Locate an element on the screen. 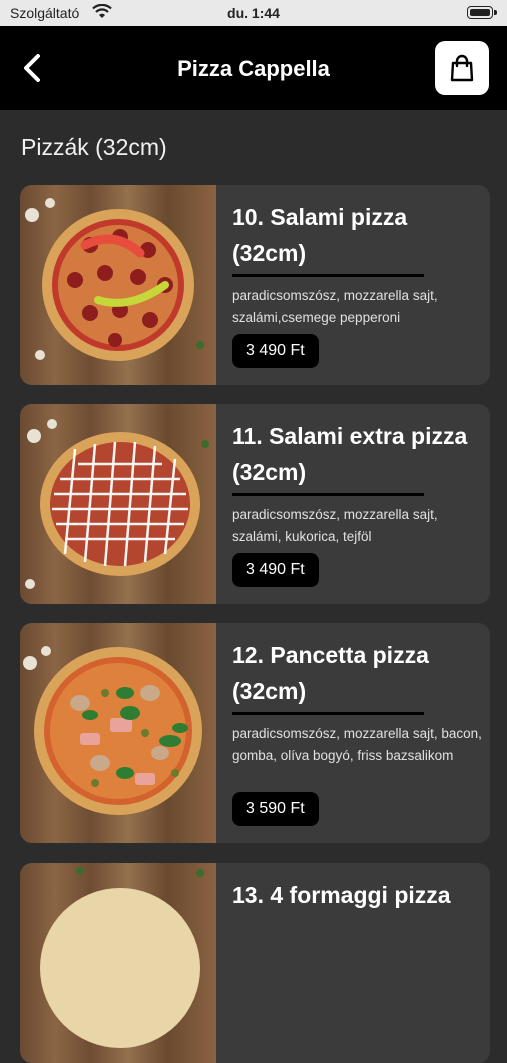 The image size is (507, 1063). battery-icon is located at coordinates (482, 12).